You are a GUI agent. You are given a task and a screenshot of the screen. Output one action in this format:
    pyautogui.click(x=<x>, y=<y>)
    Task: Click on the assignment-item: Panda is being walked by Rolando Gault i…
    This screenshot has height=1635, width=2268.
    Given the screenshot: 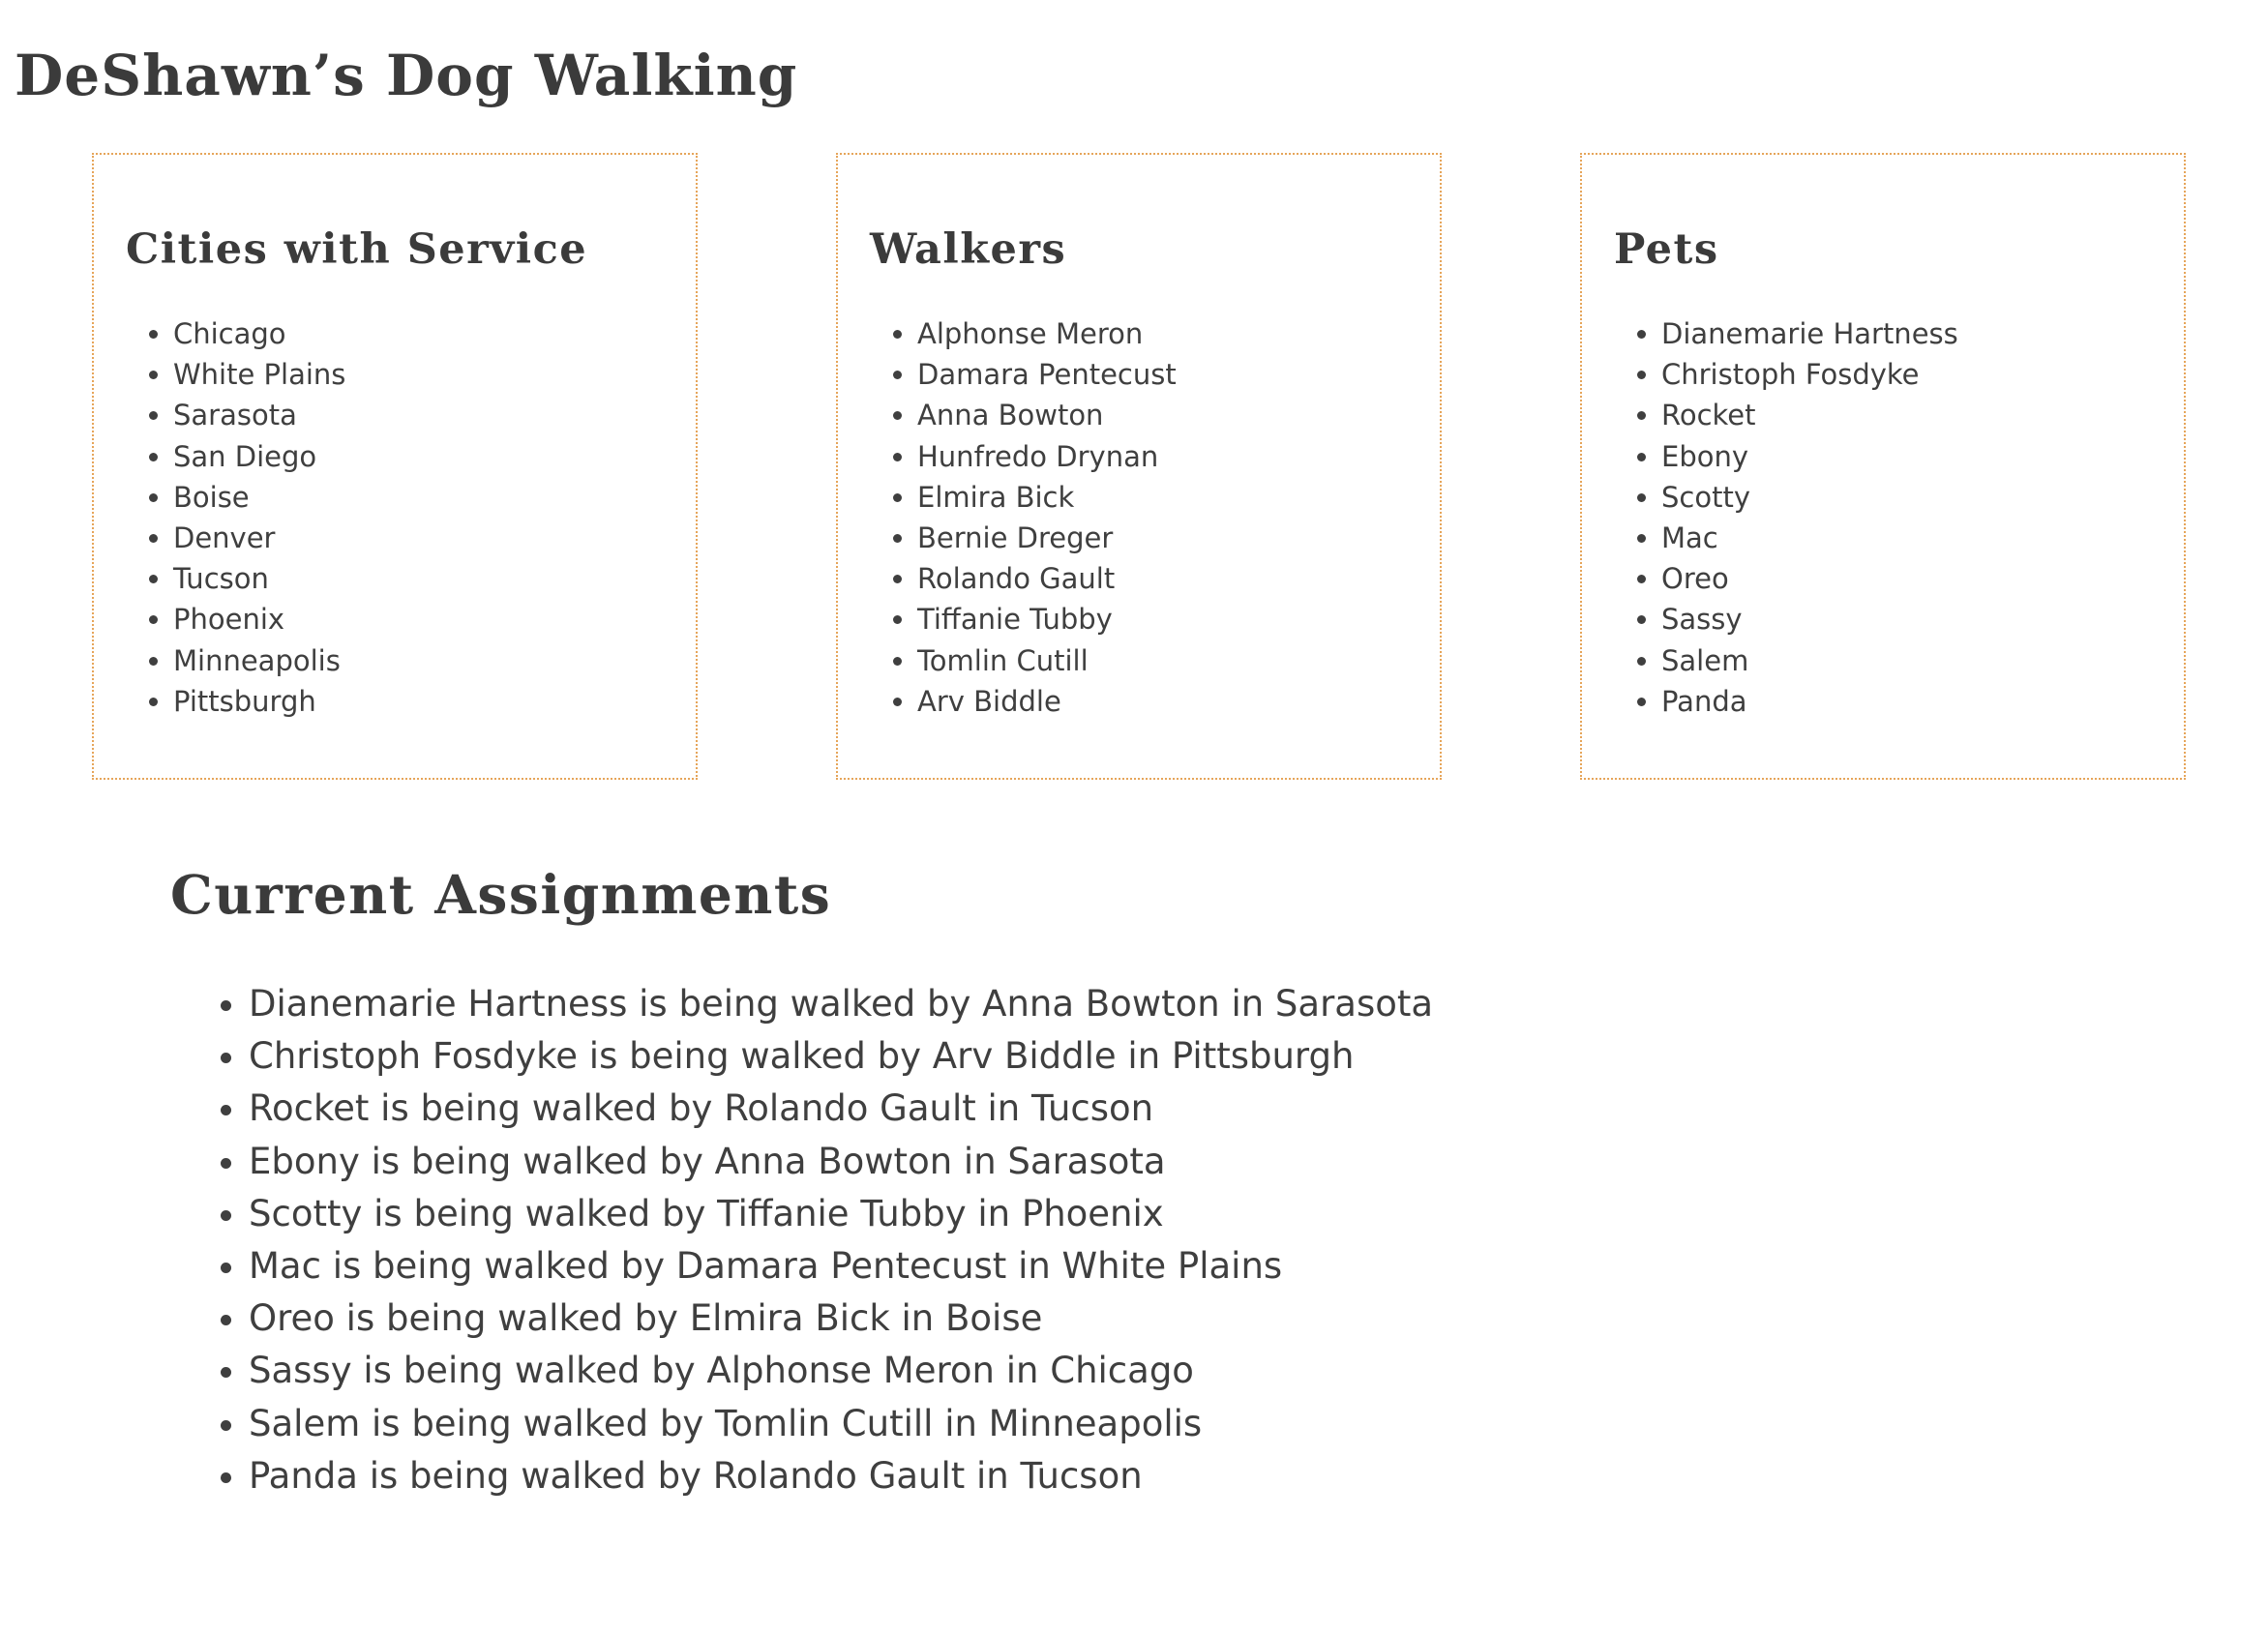 What is the action you would take?
    pyautogui.click(x=841, y=1476)
    